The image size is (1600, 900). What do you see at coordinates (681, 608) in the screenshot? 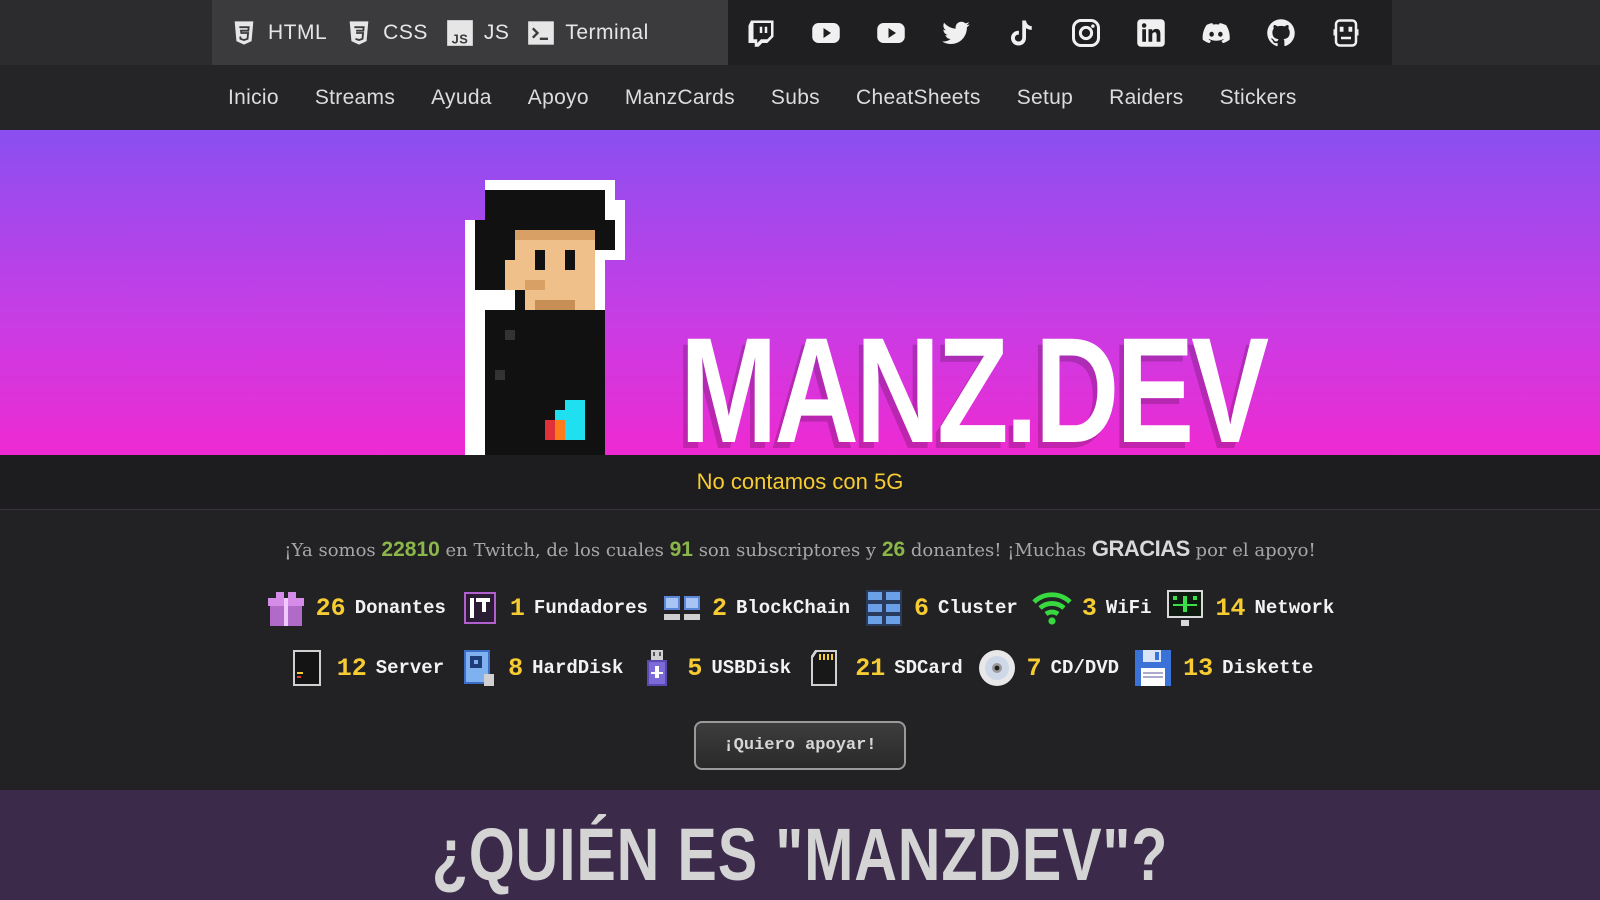
I see `blockchain-icon` at bounding box center [681, 608].